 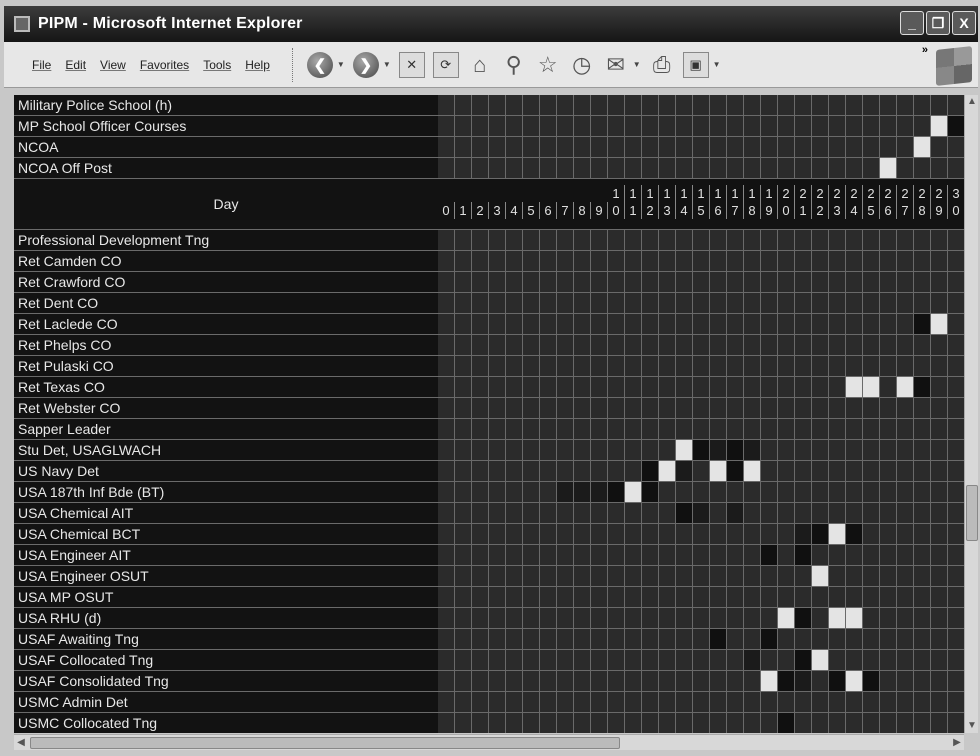 I want to click on toolbar-overflow-button: », so click(x=925, y=50).